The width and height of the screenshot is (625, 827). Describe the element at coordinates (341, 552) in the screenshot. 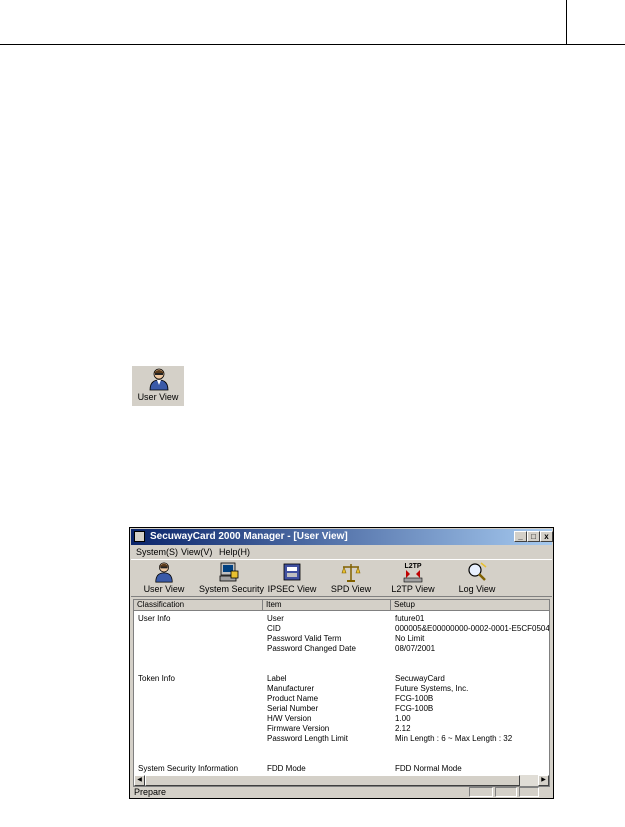

I see `menu-bar: System(S) View(V) Help(H)` at that location.